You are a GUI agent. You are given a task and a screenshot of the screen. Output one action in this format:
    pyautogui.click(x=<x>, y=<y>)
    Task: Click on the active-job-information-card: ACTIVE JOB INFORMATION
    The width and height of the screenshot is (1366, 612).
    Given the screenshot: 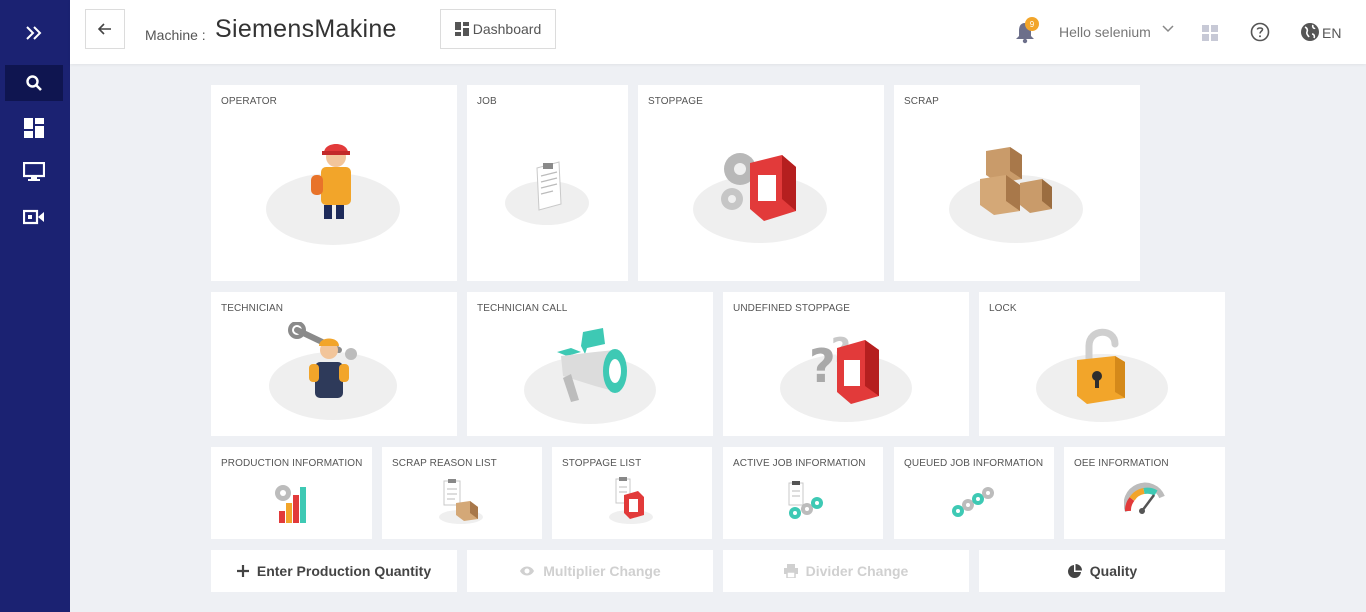 What is the action you would take?
    pyautogui.click(x=803, y=493)
    